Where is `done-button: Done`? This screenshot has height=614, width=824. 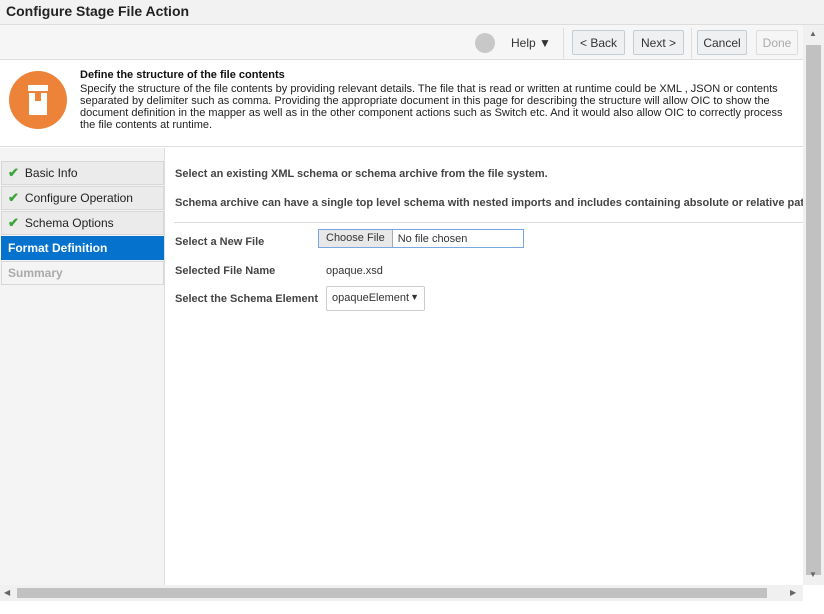 done-button: Done is located at coordinates (777, 42).